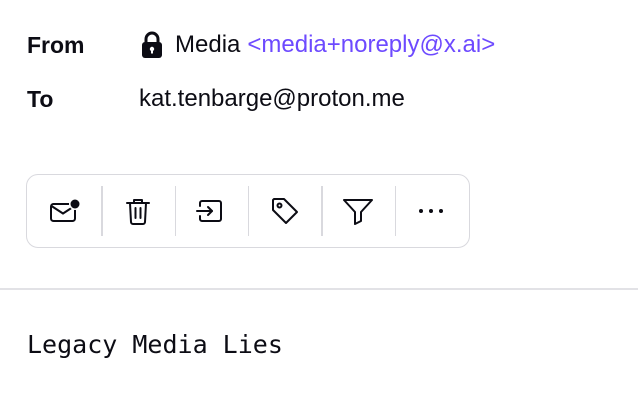  Describe the element at coordinates (152, 45) in the screenshot. I see `lock-icon` at that location.